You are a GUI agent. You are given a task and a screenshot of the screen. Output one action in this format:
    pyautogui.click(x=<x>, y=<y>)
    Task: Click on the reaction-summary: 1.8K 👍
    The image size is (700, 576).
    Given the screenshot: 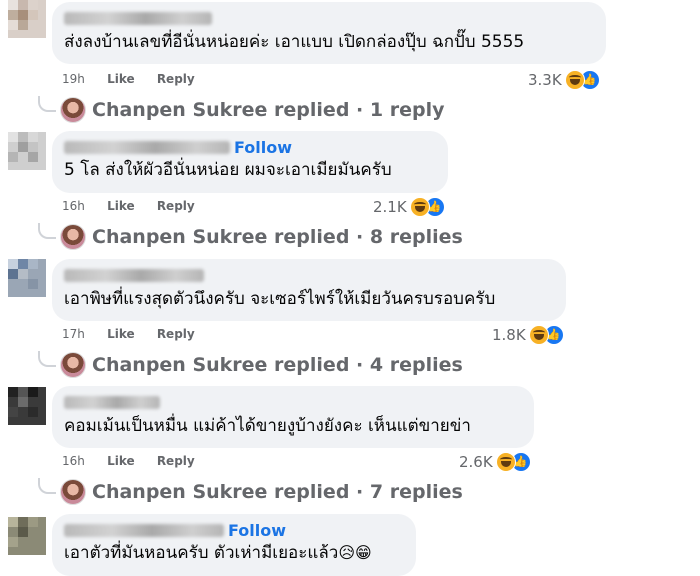 What is the action you would take?
    pyautogui.click(x=528, y=335)
    